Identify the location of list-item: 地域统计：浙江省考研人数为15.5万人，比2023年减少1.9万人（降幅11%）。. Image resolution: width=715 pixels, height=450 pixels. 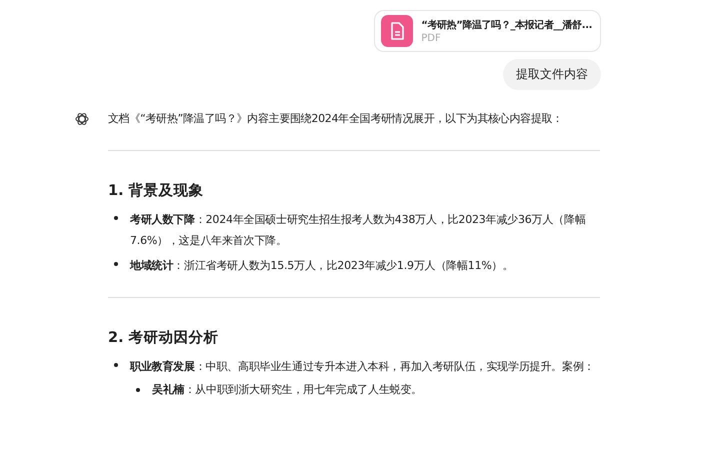
(322, 265).